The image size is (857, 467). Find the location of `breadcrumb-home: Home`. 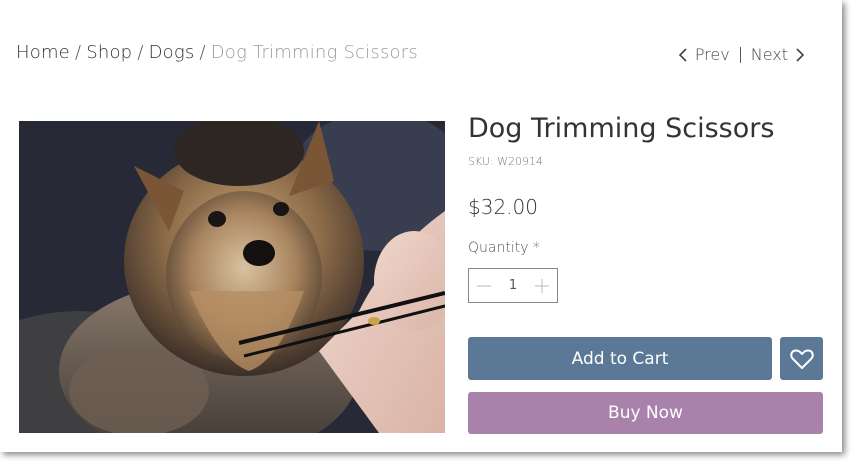

breadcrumb-home: Home is located at coordinates (43, 52).